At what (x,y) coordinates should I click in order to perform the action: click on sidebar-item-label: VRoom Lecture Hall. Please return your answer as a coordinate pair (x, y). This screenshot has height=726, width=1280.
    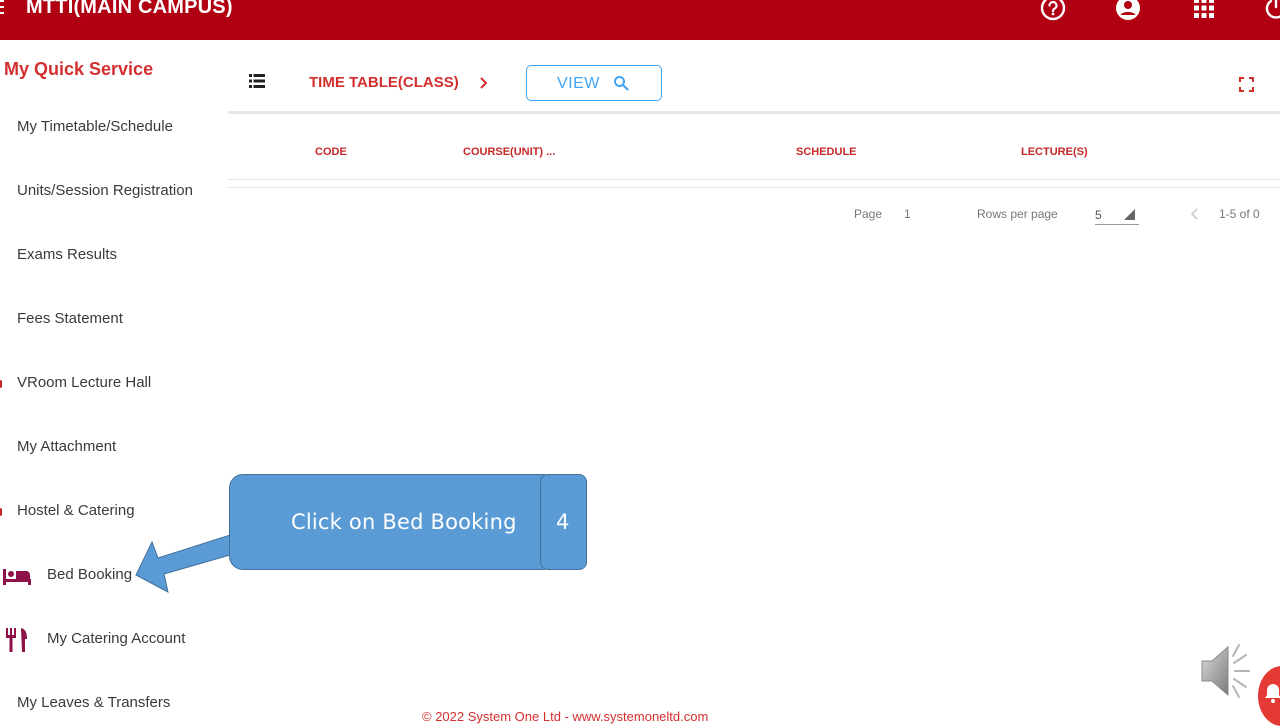
    Looking at the image, I should click on (84, 382).